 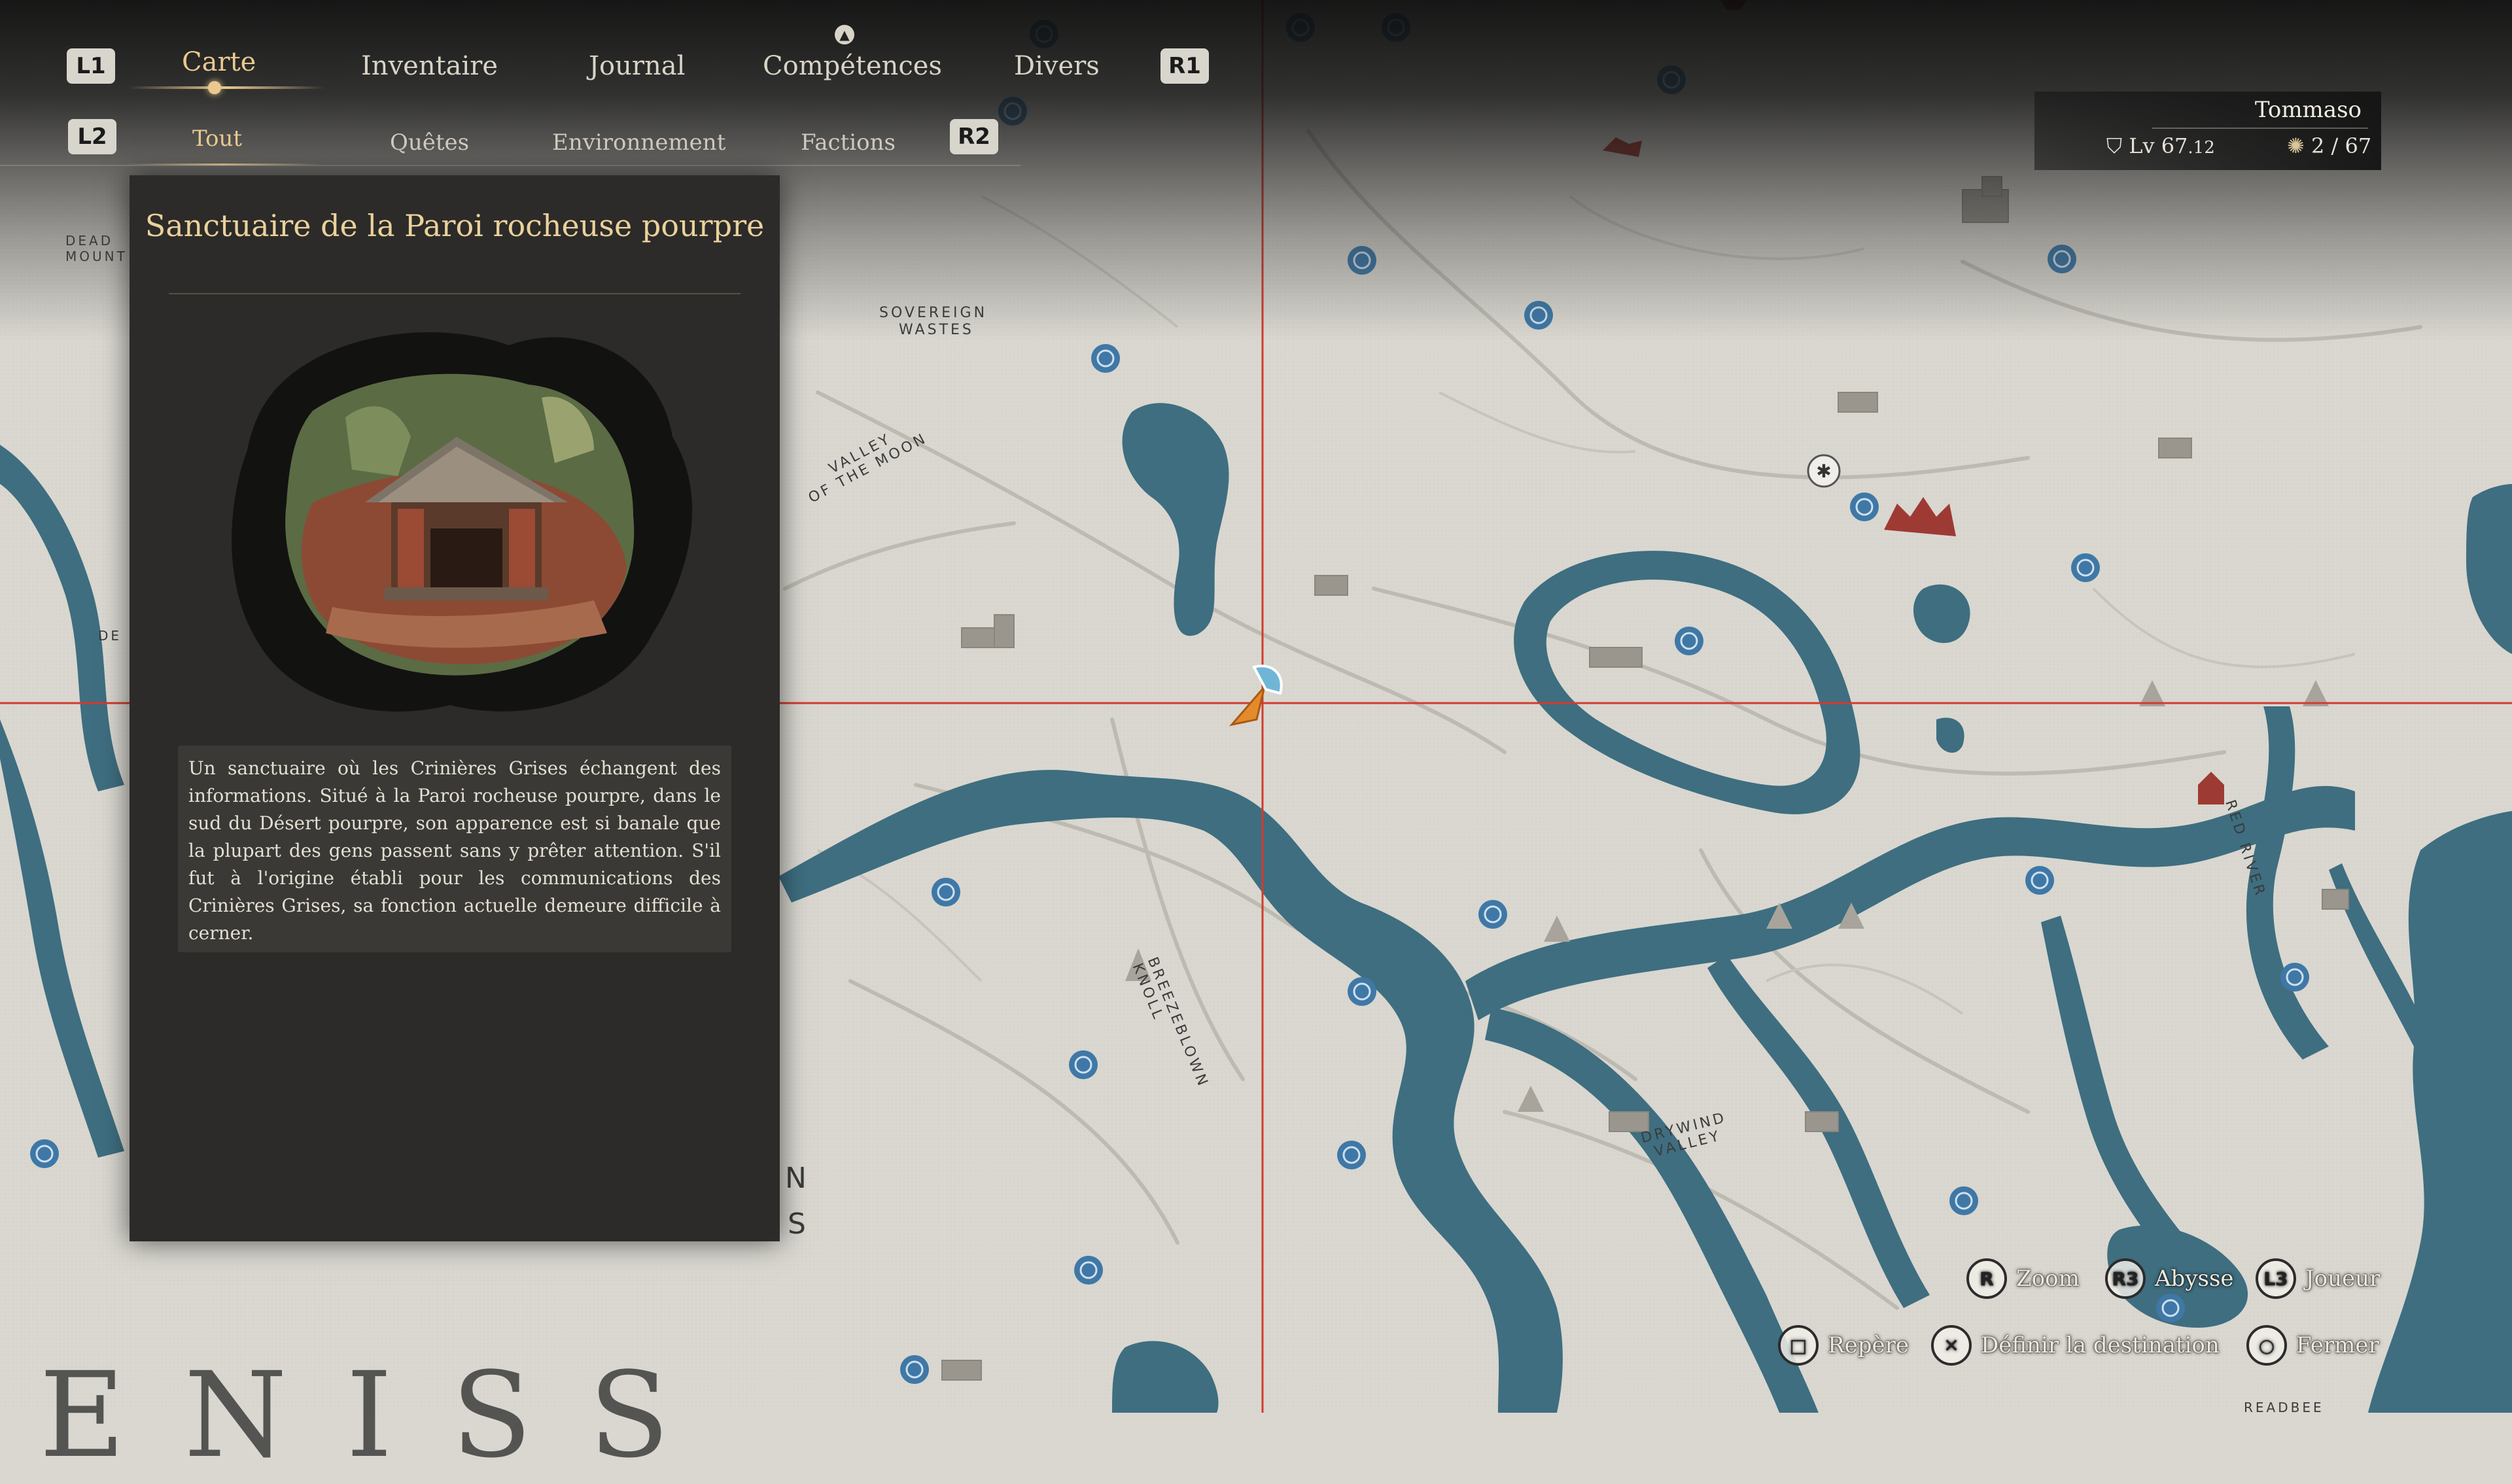 I want to click on hint-close: ○ Fermer, so click(x=2312, y=1345).